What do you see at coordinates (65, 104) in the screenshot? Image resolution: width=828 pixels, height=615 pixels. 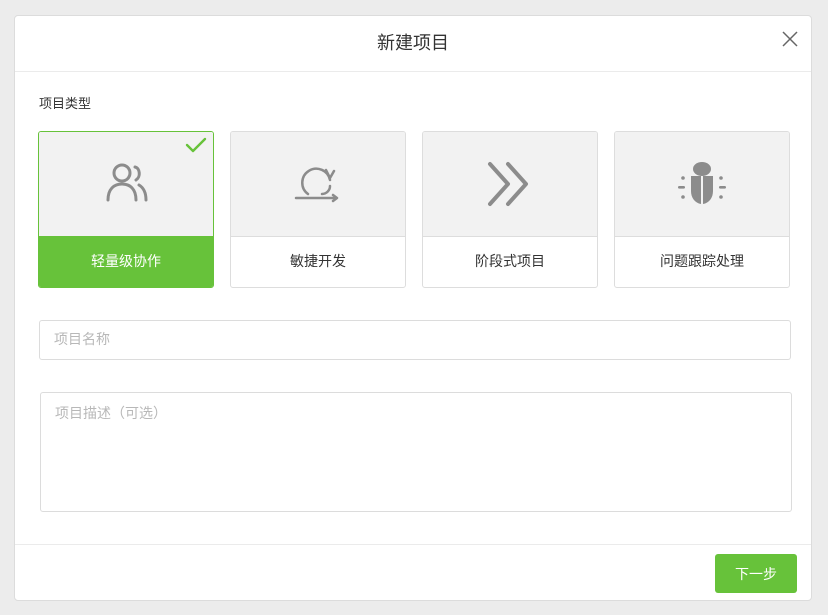 I see `project-type-label: 项目类型` at bounding box center [65, 104].